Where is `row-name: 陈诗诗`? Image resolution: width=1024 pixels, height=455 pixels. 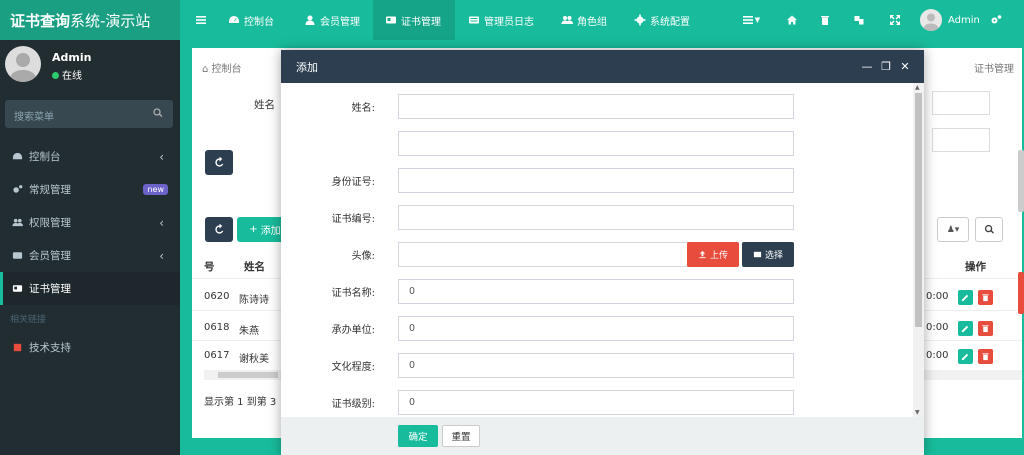 row-name: 陈诗诗 is located at coordinates (254, 300).